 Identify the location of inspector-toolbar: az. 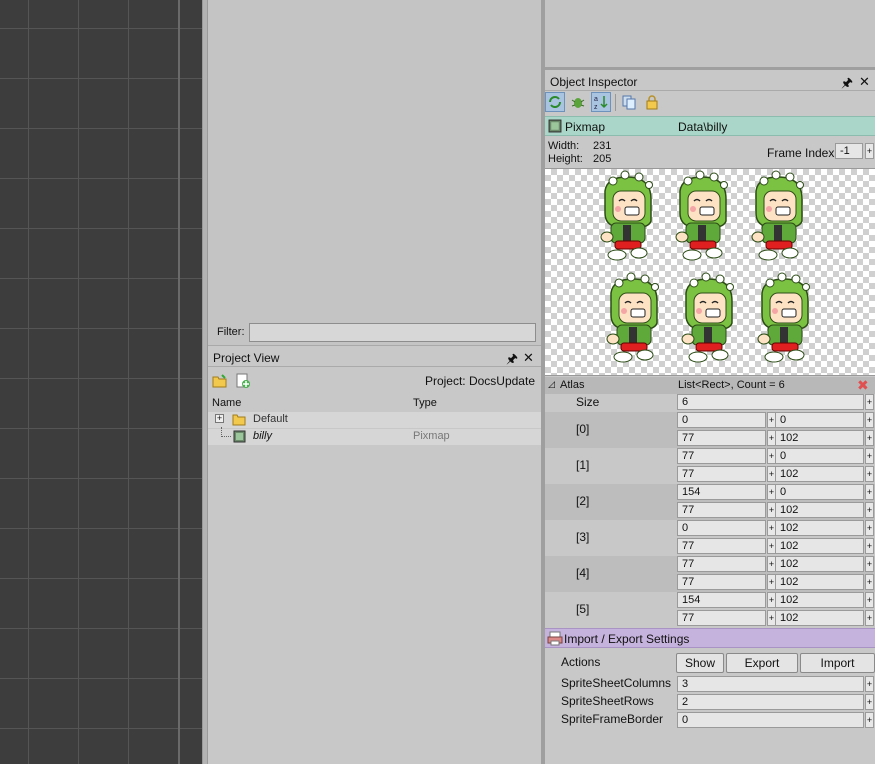
(710, 103).